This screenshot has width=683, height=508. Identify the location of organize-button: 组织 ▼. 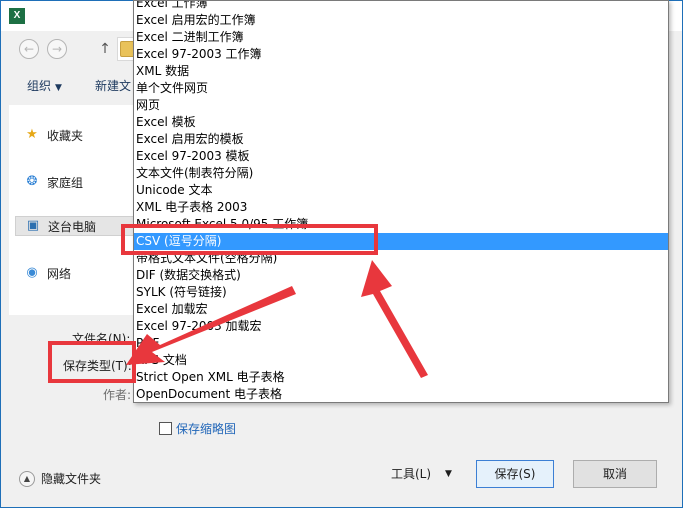
(44, 85).